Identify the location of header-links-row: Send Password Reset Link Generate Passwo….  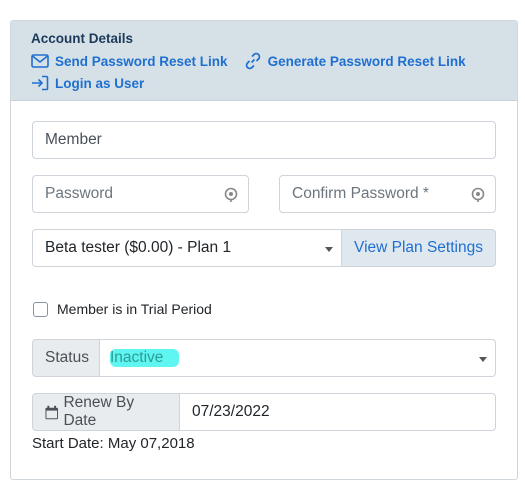
(274, 61).